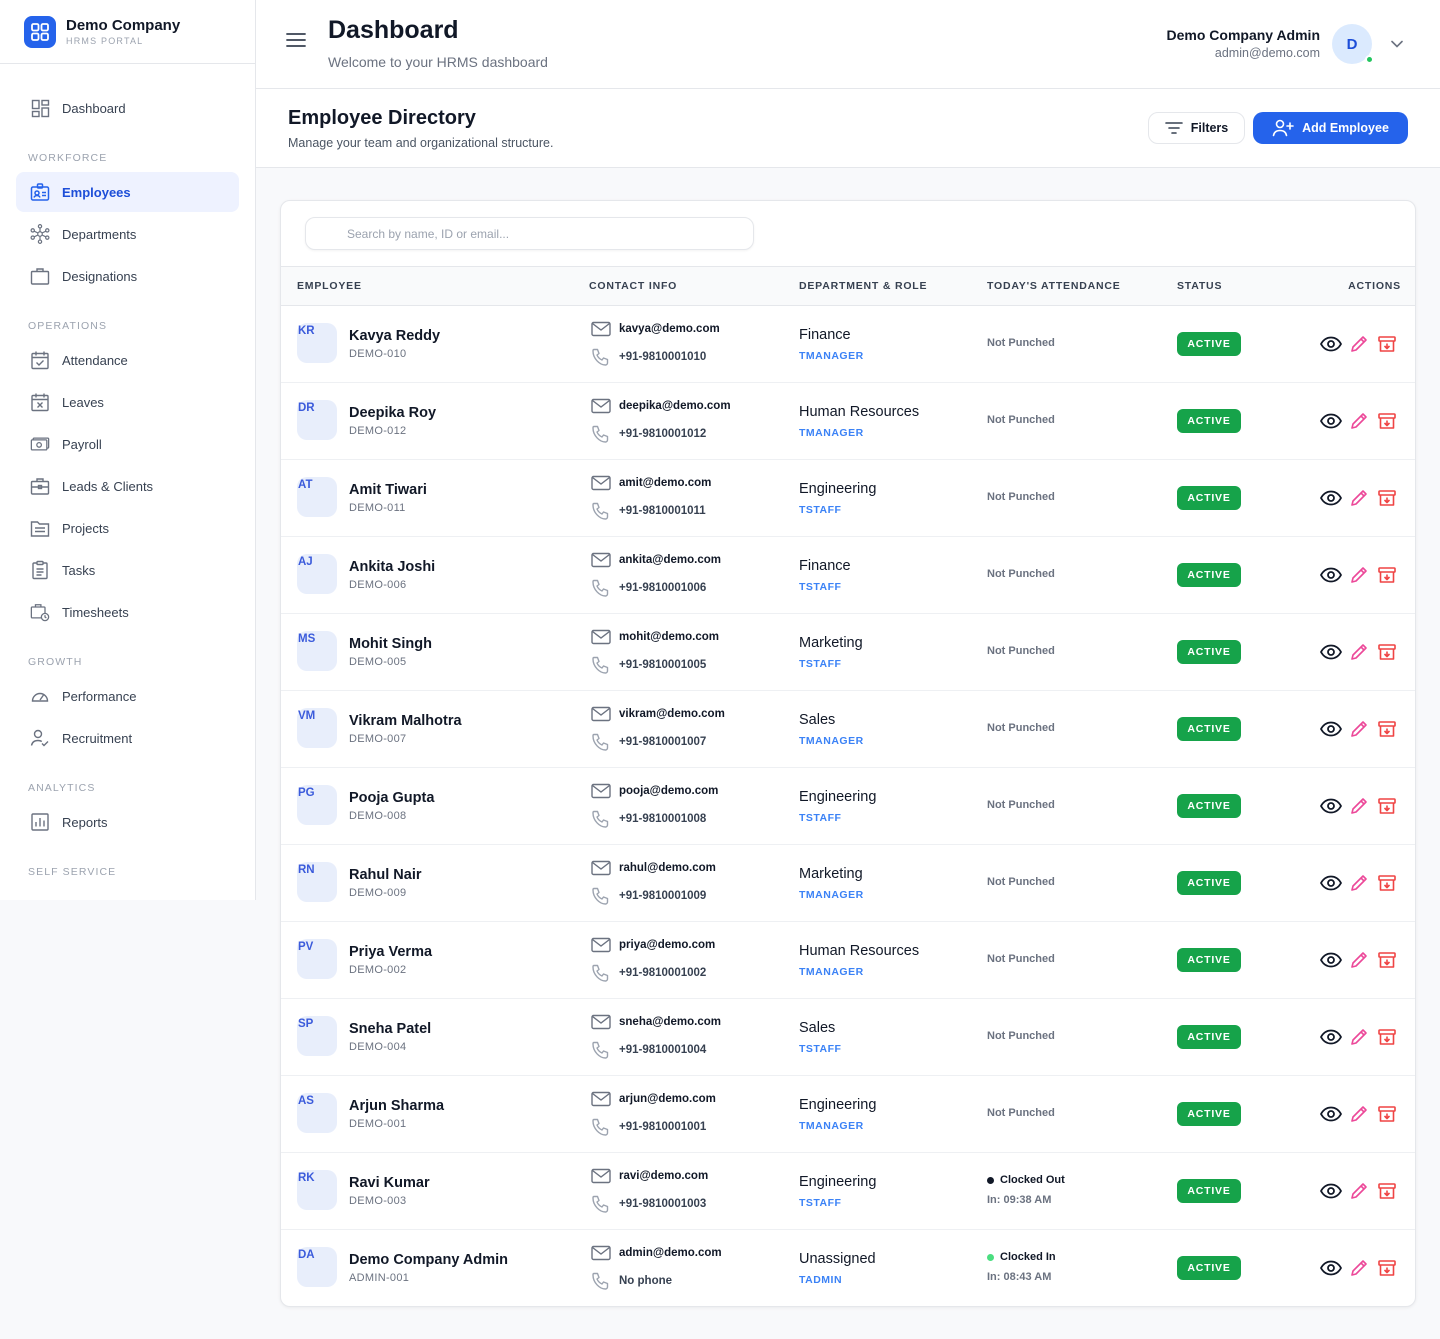  Describe the element at coordinates (127, 276) in the screenshot. I see `sidebar-item-designations: Designations` at that location.